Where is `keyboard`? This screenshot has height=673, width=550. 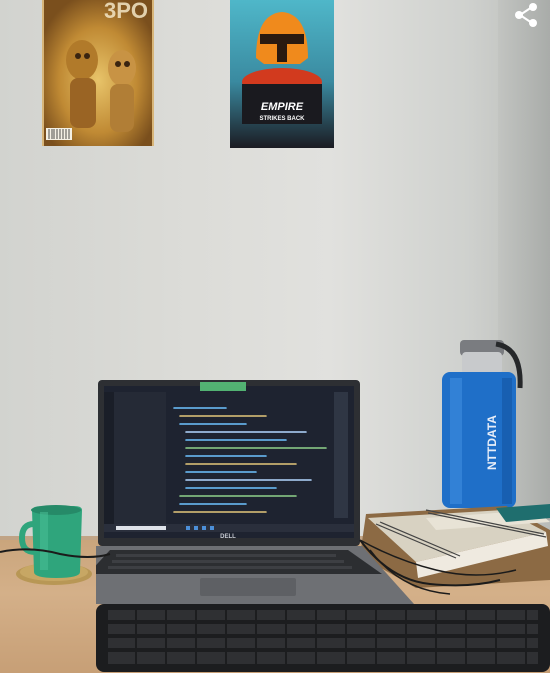 keyboard is located at coordinates (323, 638).